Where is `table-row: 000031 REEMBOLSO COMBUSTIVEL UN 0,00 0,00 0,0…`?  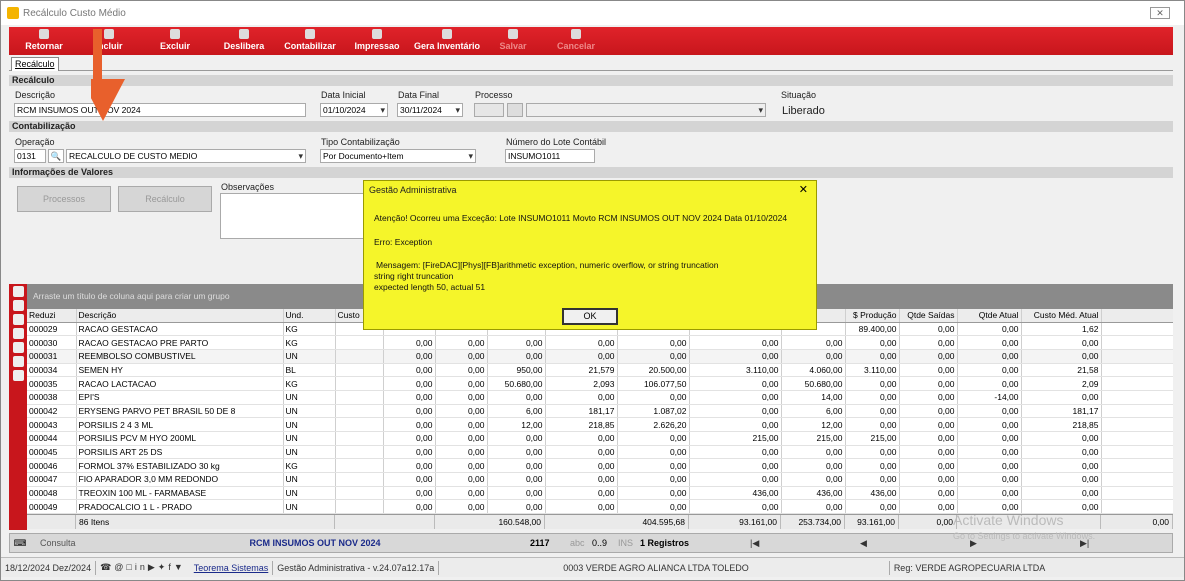 table-row: 000031 REEMBOLSO COMBUSTIVEL UN 0,00 0,00 0,0… is located at coordinates (600, 356).